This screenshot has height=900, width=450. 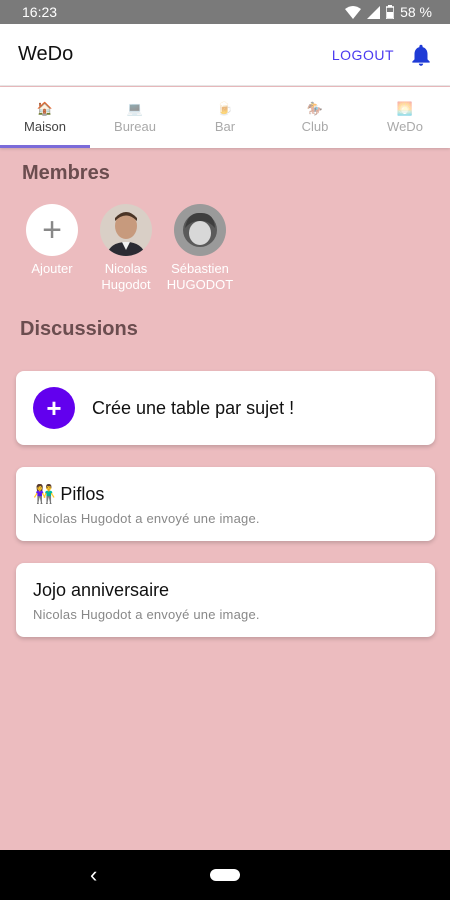 I want to click on member-name: Nicolas Hugodot, so click(x=126, y=276).